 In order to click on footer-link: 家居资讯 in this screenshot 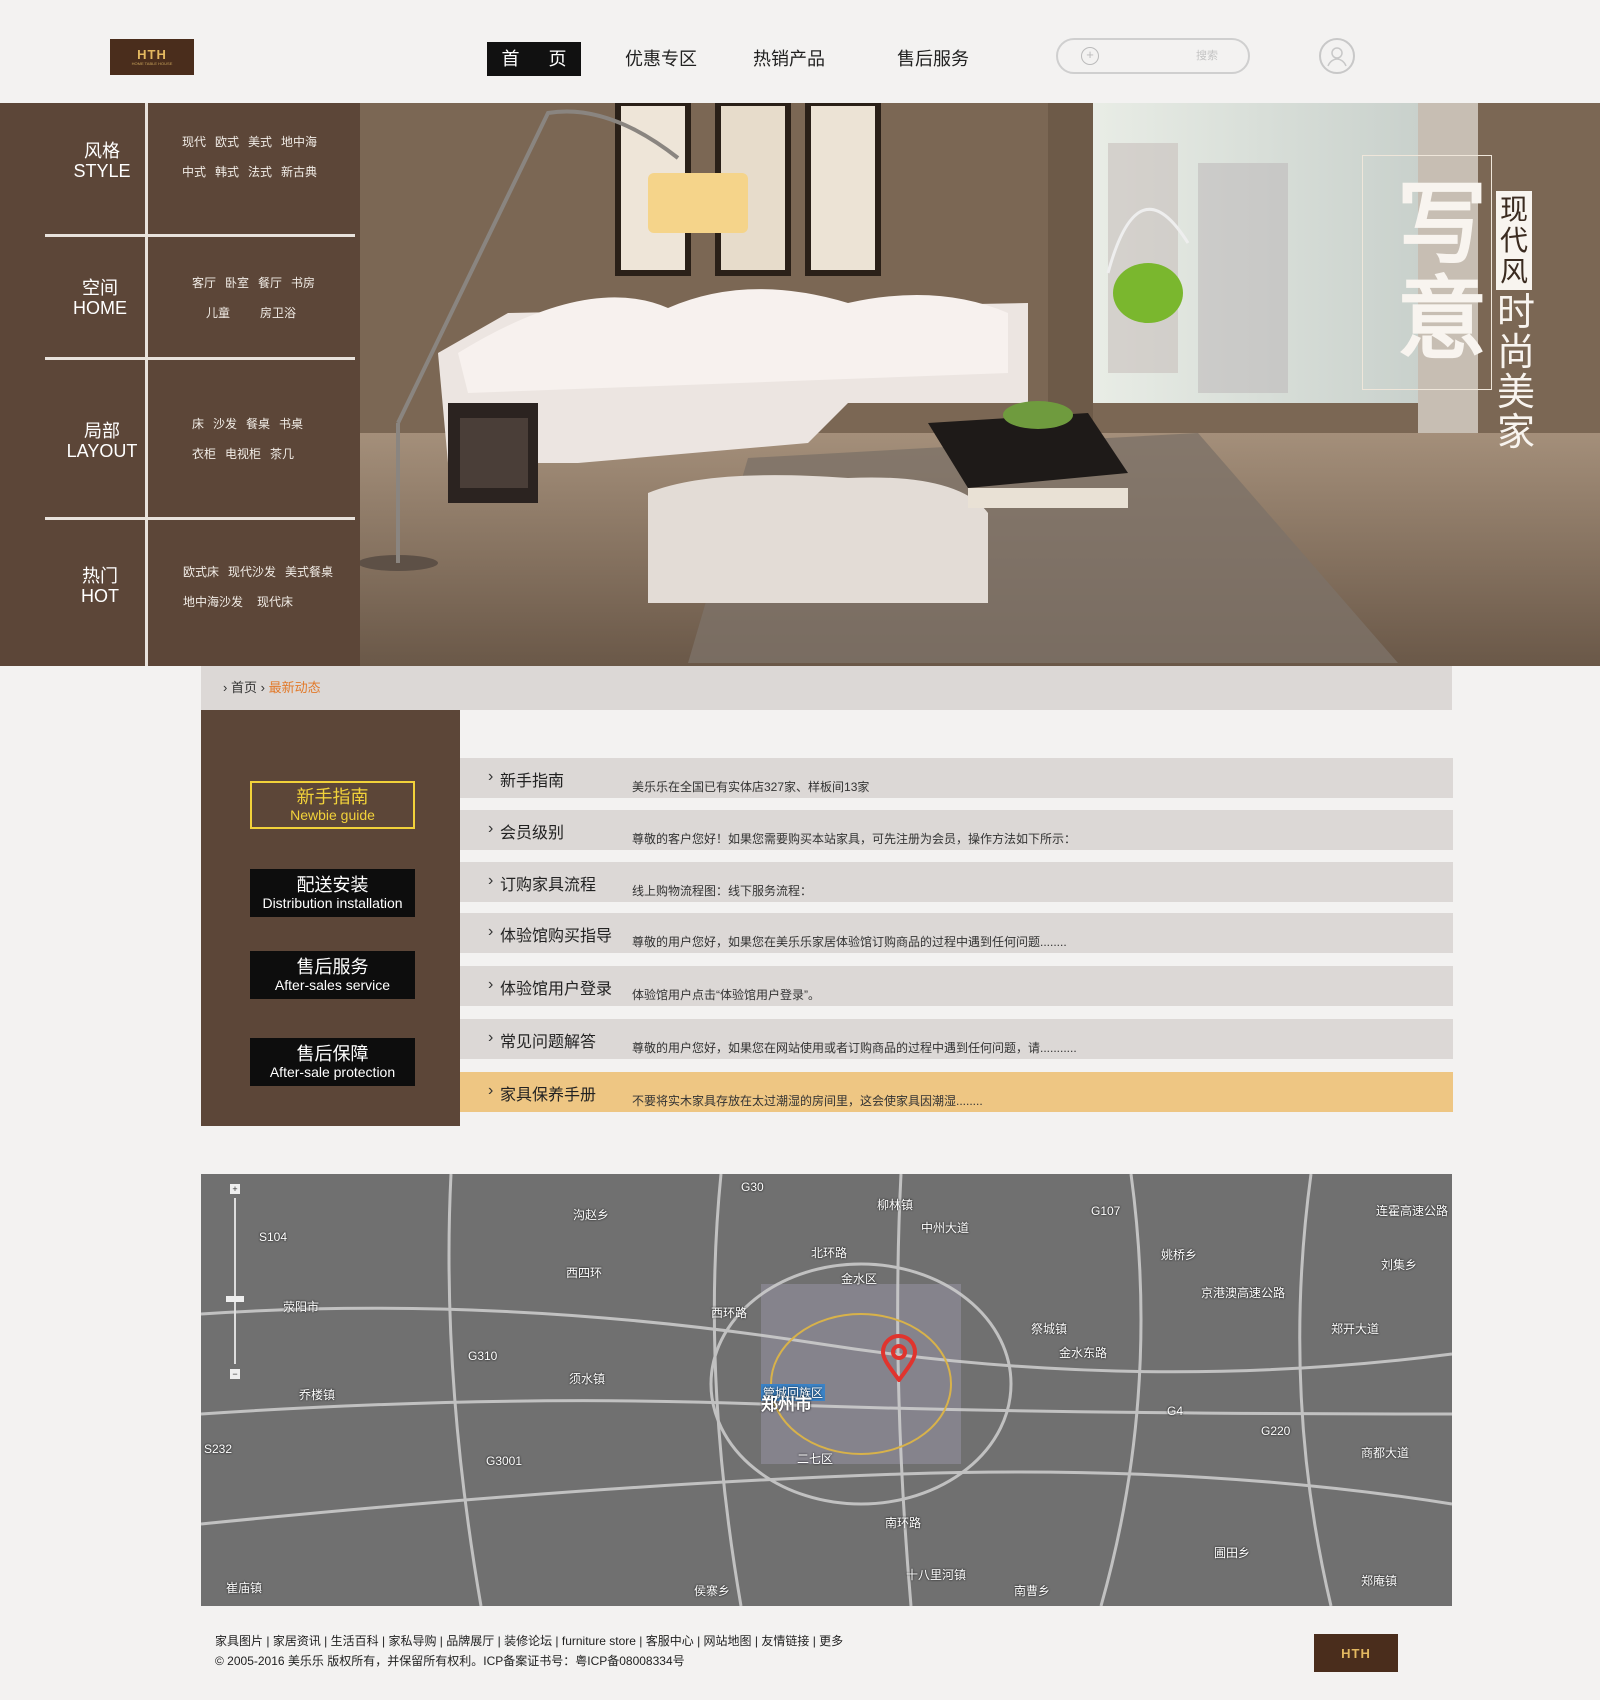, I will do `click(297, 1641)`.